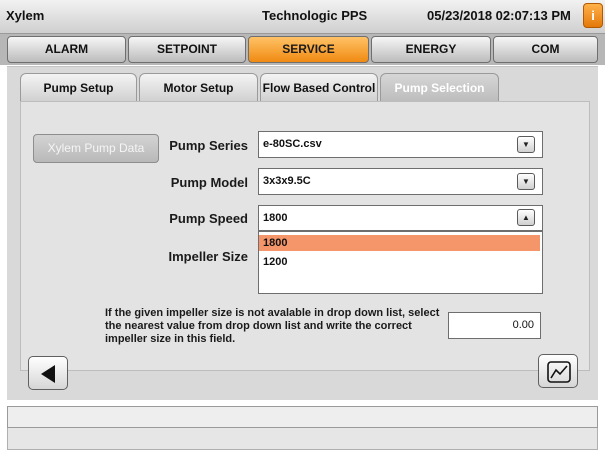 Image resolution: width=605 pixels, height=454 pixels. What do you see at coordinates (275, 218) in the screenshot?
I see `pump-speed-value: 1800` at bounding box center [275, 218].